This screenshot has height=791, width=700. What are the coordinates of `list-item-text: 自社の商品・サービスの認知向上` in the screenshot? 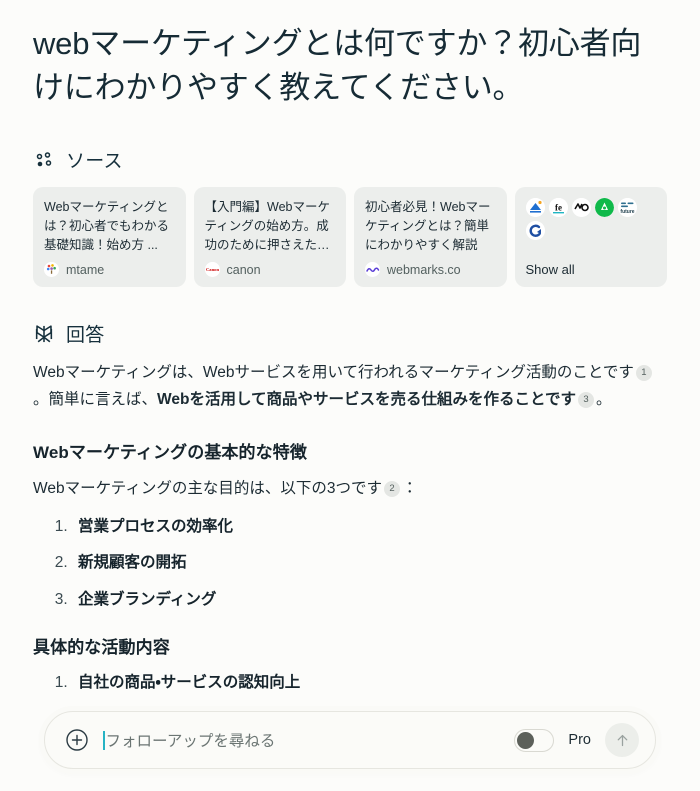 It's located at (189, 682).